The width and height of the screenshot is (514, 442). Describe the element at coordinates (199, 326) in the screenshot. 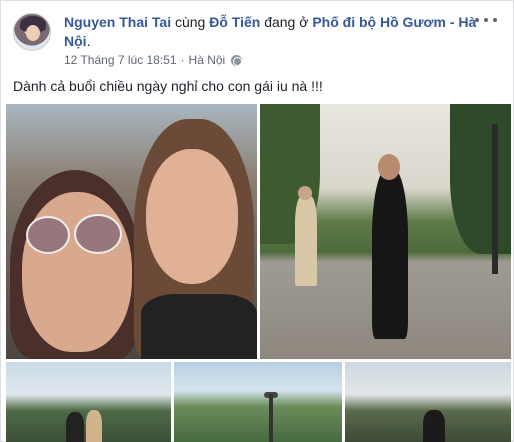

I see `woman-right-shirt` at that location.